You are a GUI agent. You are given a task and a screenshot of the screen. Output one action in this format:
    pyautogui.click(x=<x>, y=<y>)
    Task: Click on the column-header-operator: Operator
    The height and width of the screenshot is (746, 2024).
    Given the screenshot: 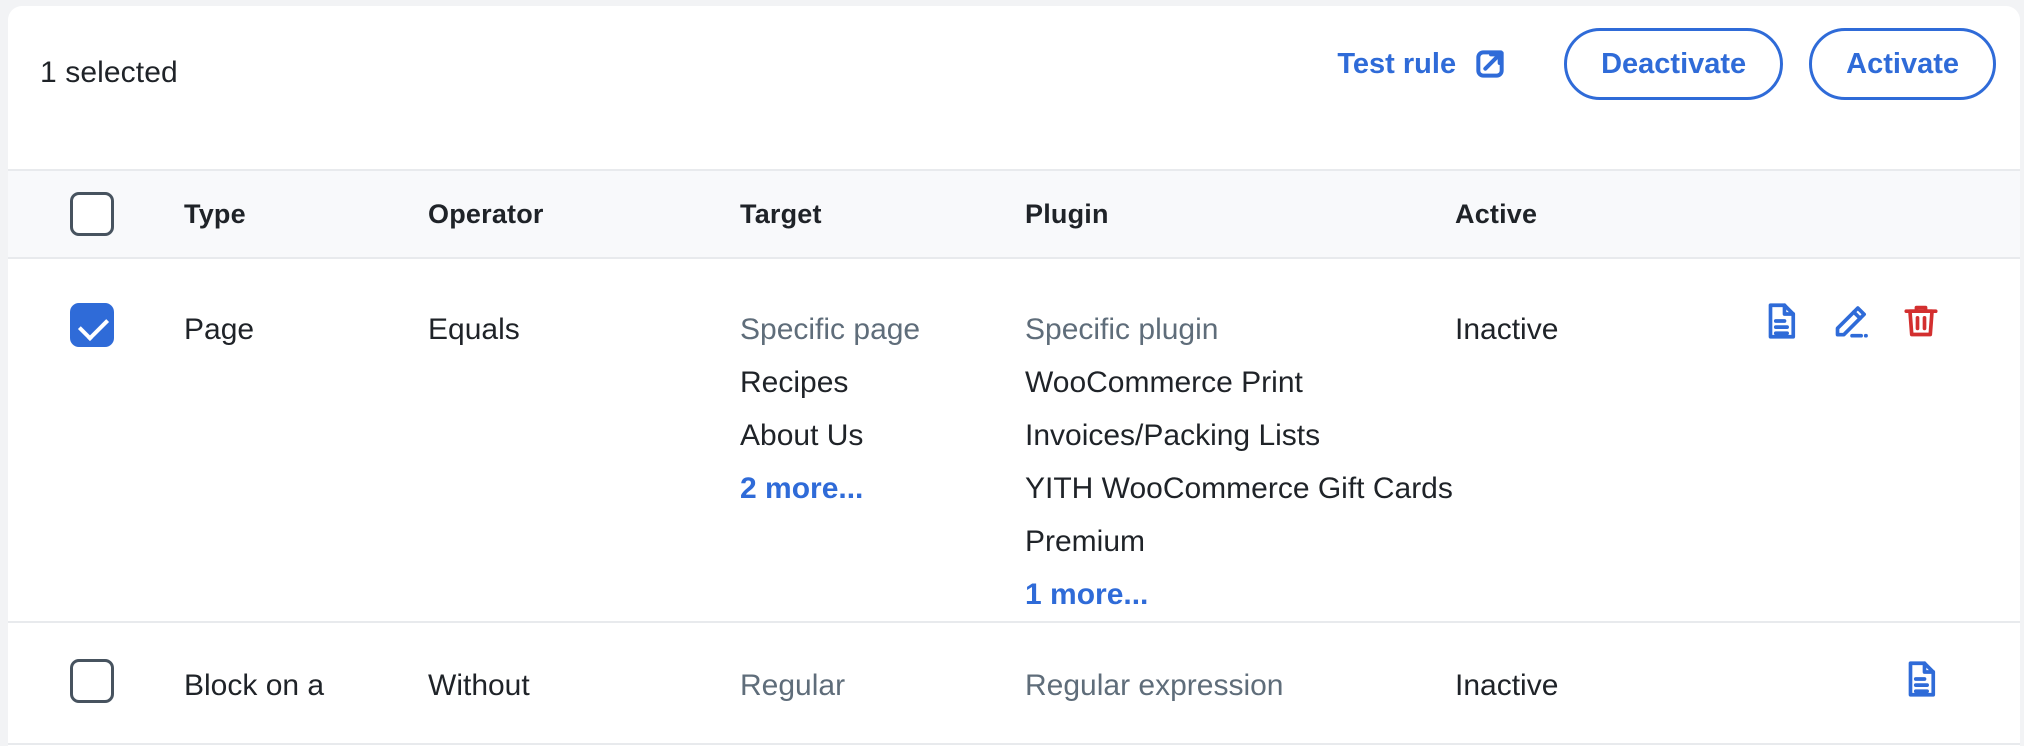 What is the action you would take?
    pyautogui.click(x=584, y=214)
    